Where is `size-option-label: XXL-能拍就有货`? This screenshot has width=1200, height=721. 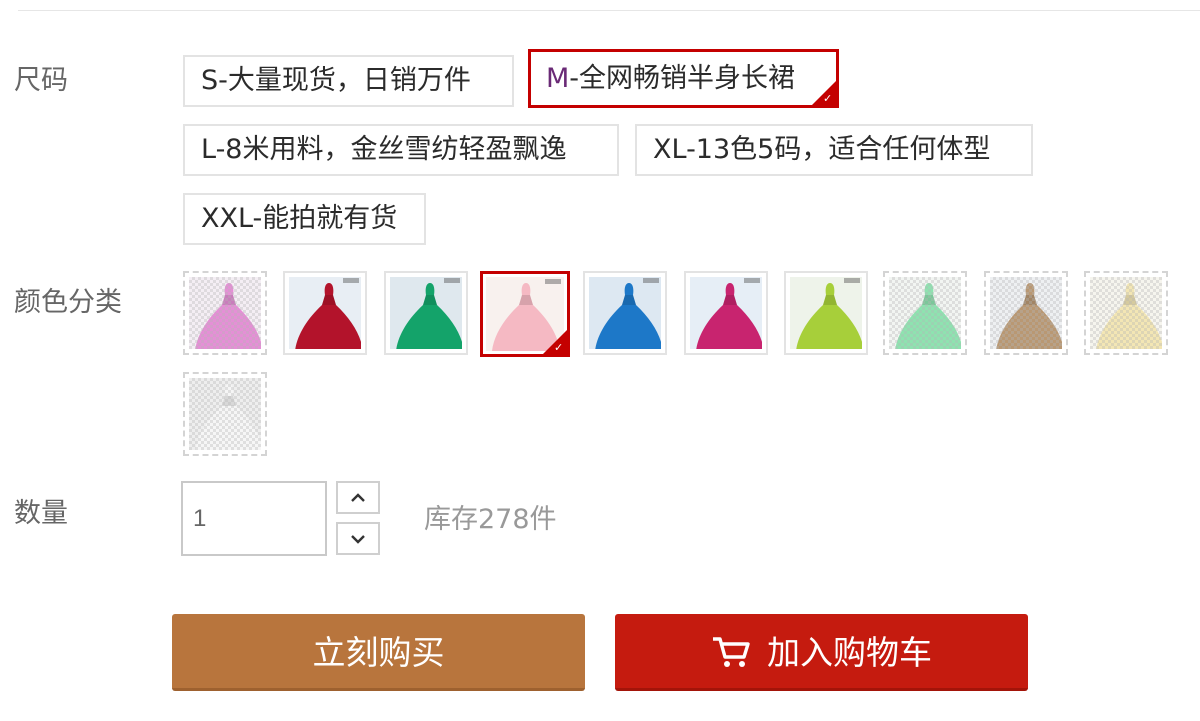 size-option-label: XXL-能拍就有货 is located at coordinates (299, 218).